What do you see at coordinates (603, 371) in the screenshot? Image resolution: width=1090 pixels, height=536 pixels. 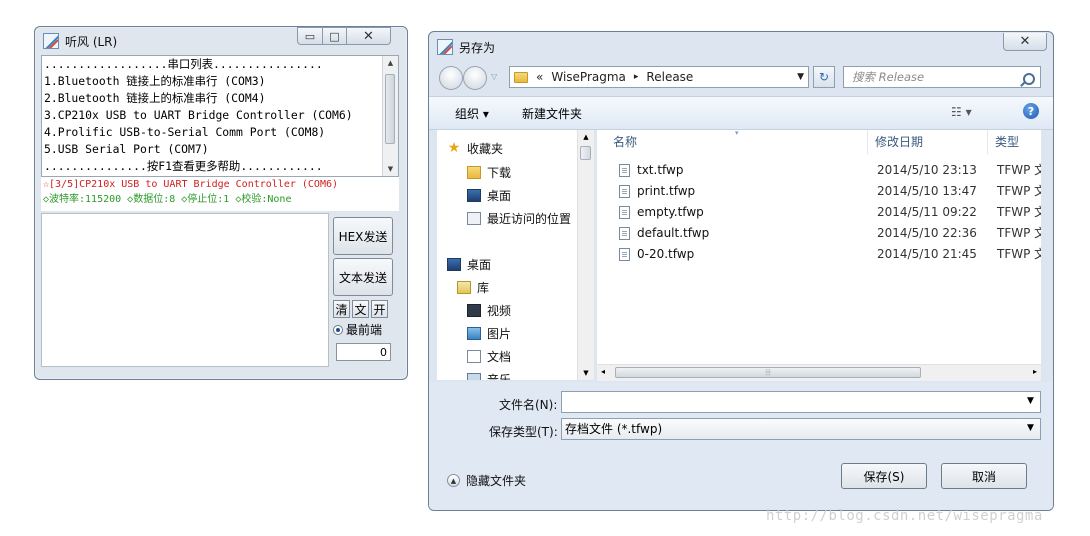 I see `scroll-left-arrow-icon: ◂` at bounding box center [603, 371].